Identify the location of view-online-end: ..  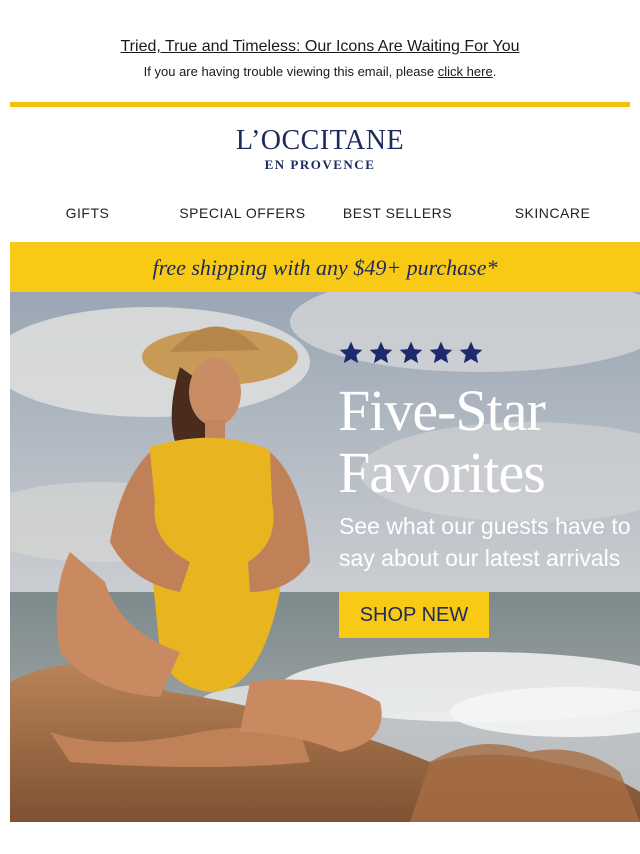
(494, 71).